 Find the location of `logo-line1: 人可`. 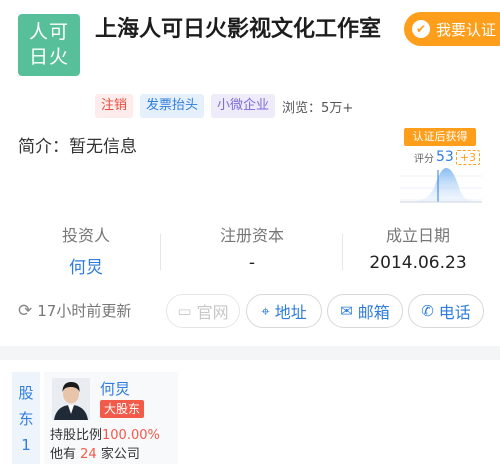

logo-line1: 人可 is located at coordinates (48, 32).